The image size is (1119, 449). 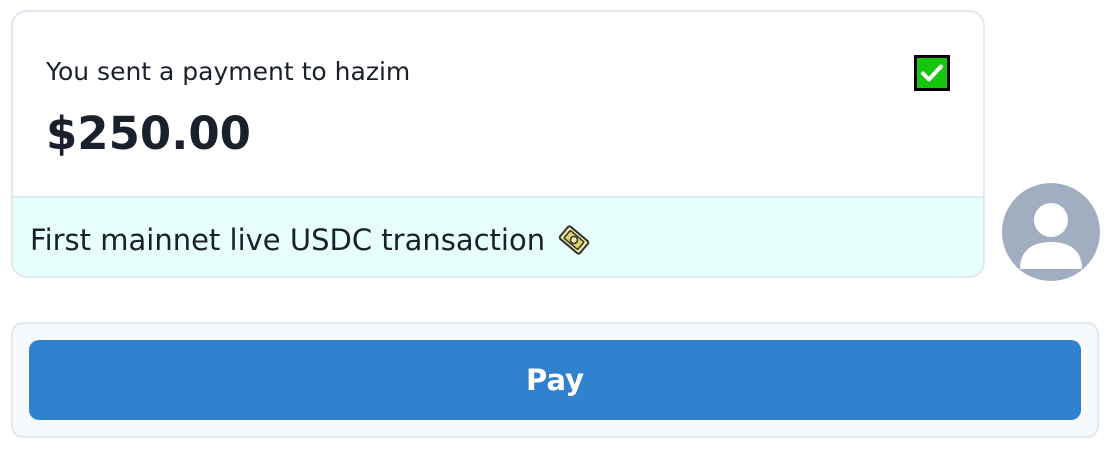 What do you see at coordinates (148, 133) in the screenshot?
I see `payment-amount: $250.00` at bounding box center [148, 133].